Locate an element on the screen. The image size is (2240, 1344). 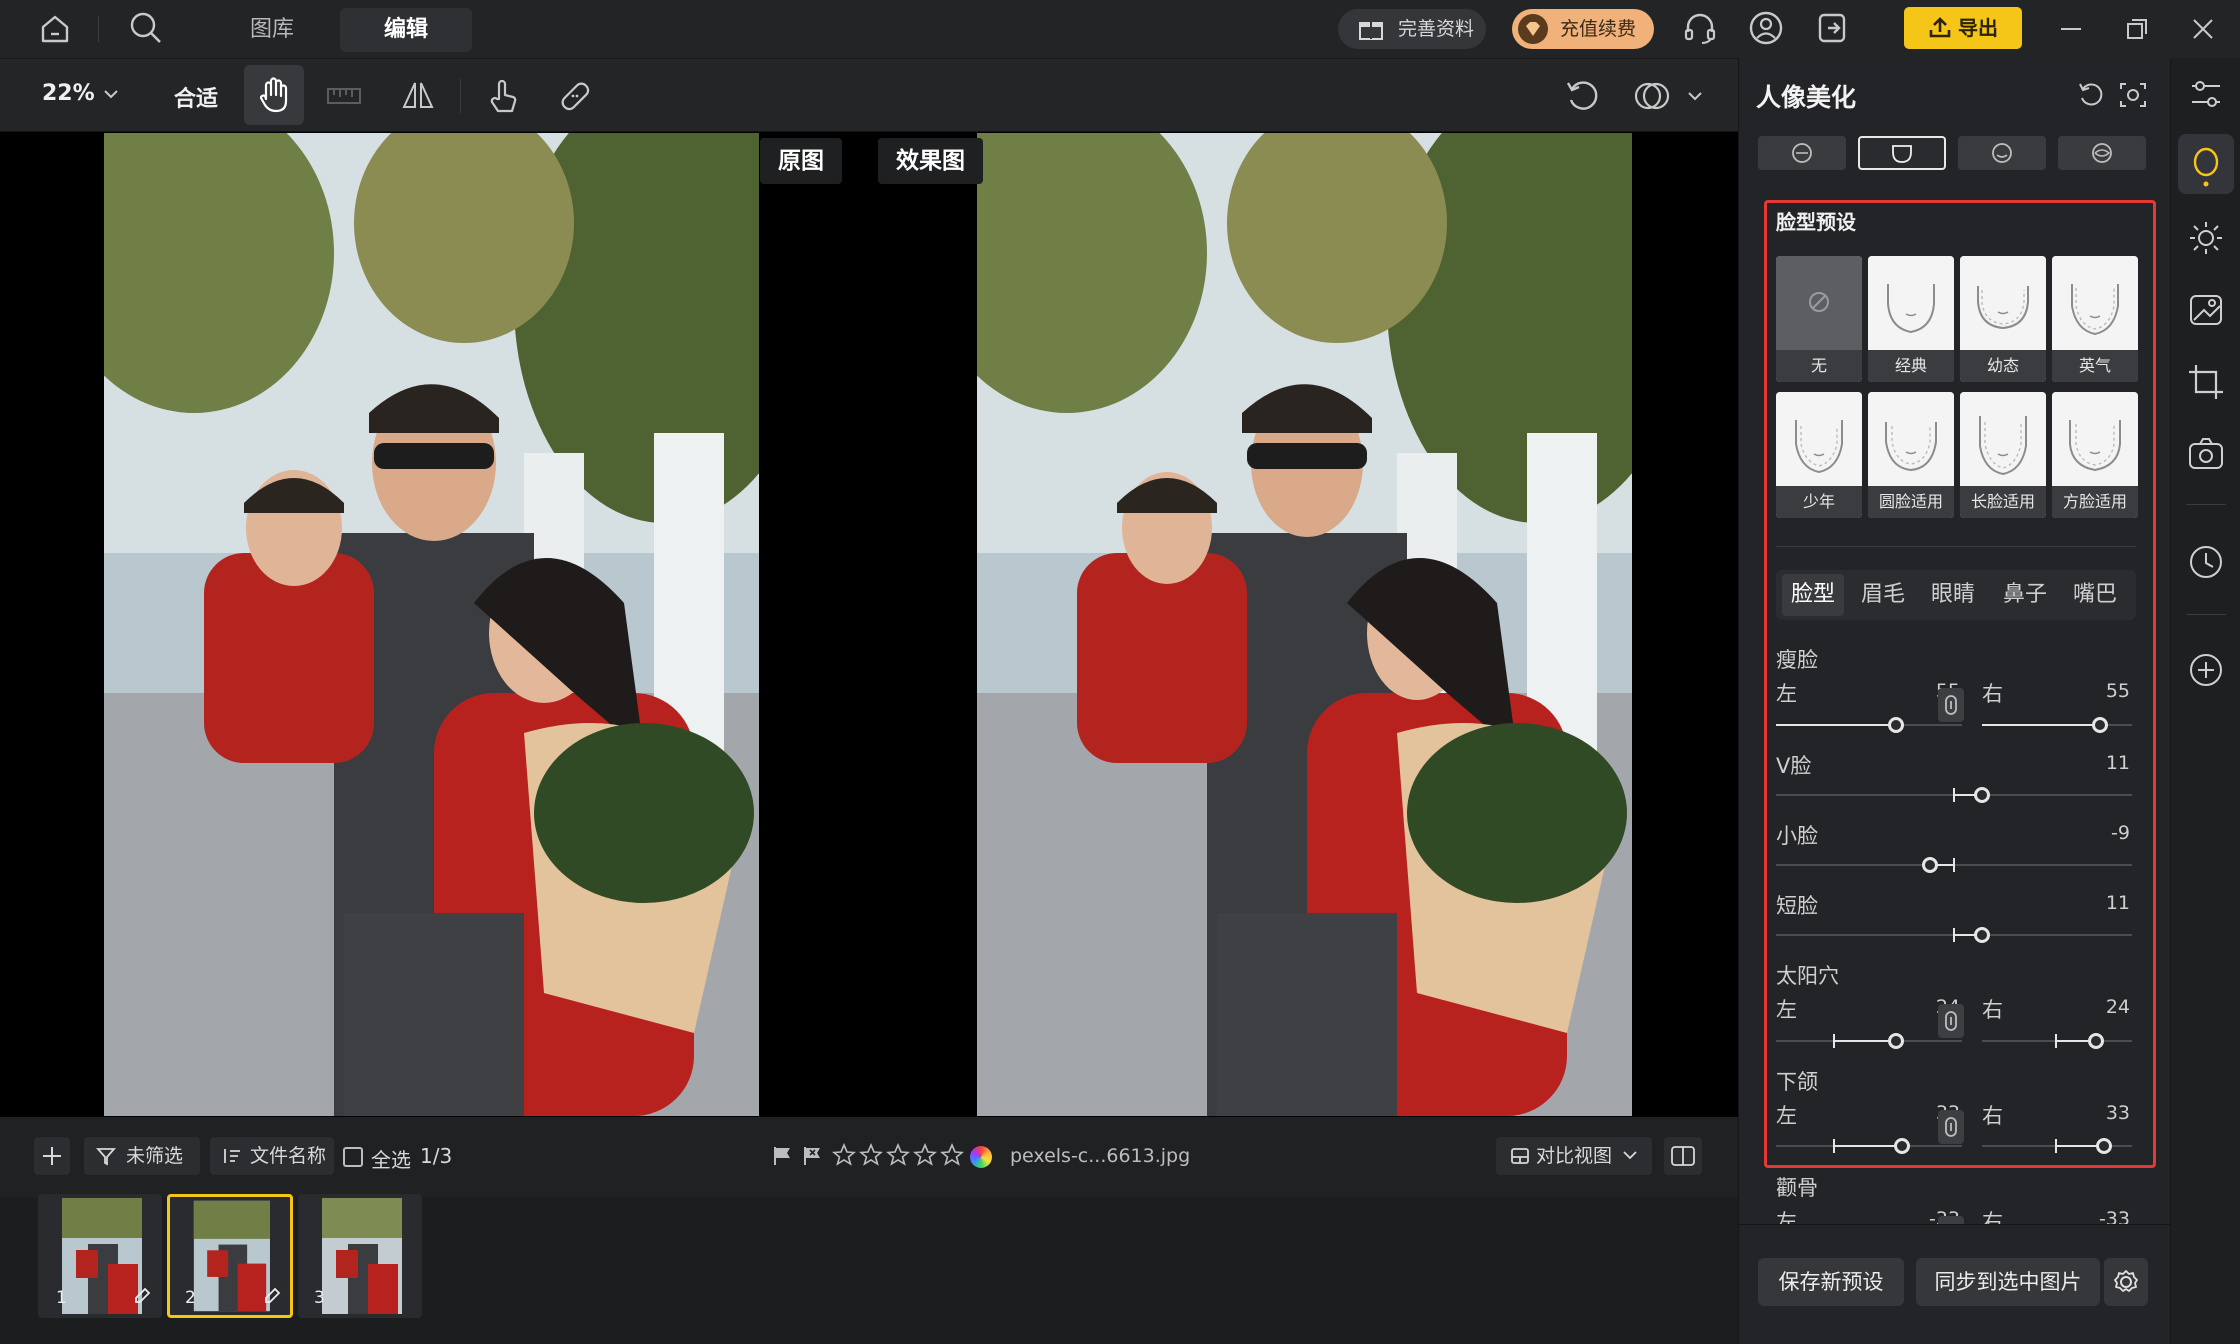
jaw-right-handle is located at coordinates (2104, 1146).